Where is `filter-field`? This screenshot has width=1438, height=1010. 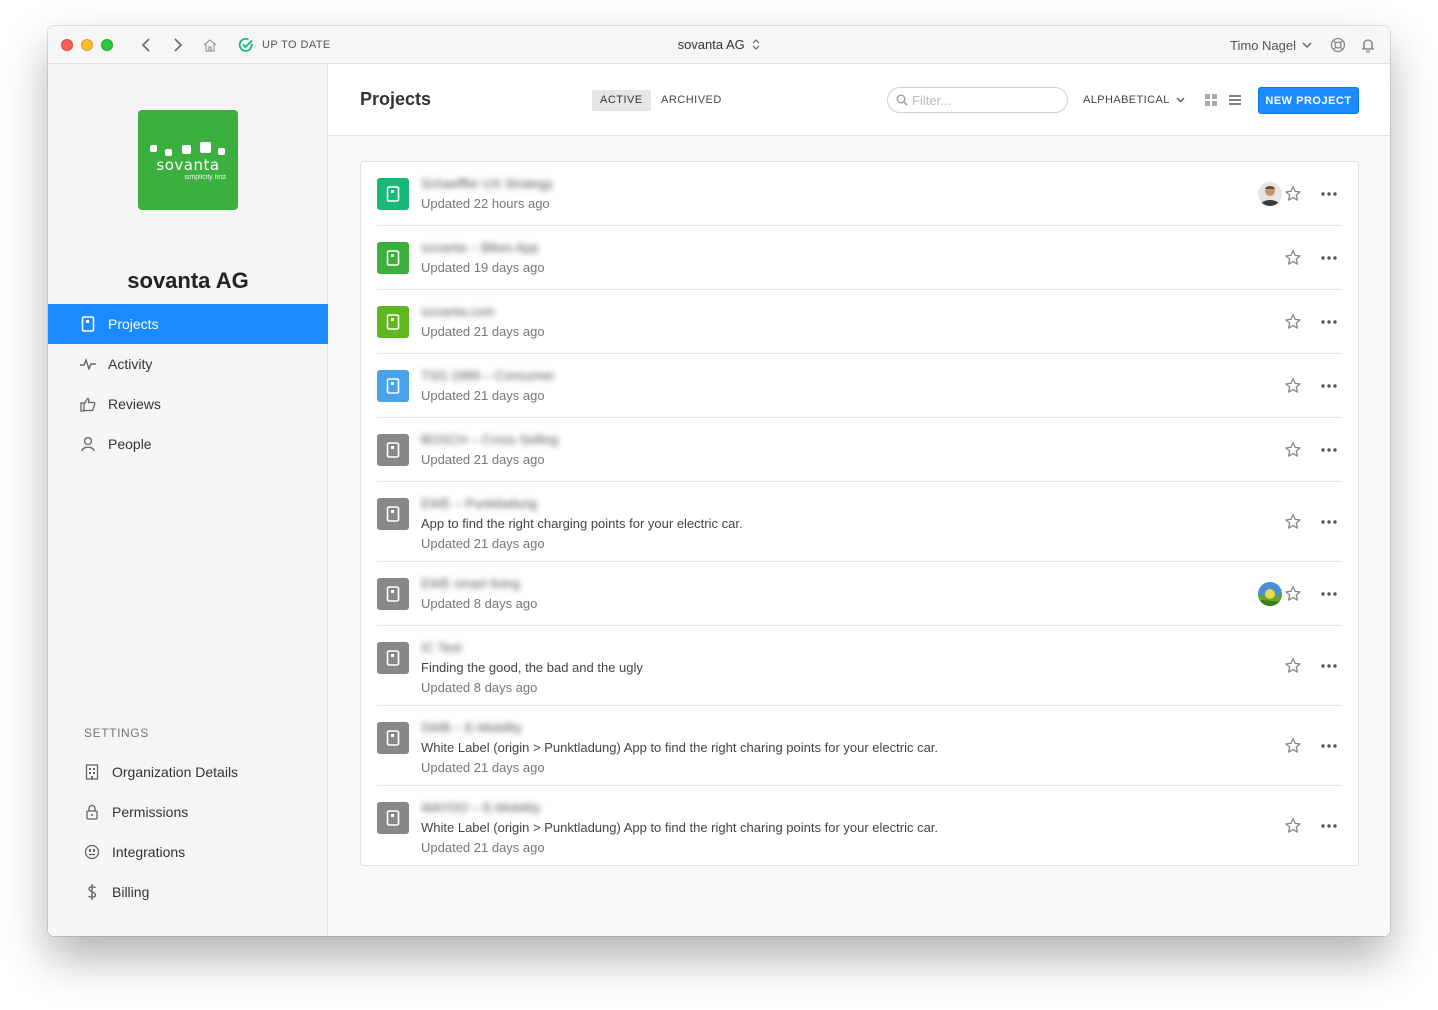
filter-field is located at coordinates (977, 100).